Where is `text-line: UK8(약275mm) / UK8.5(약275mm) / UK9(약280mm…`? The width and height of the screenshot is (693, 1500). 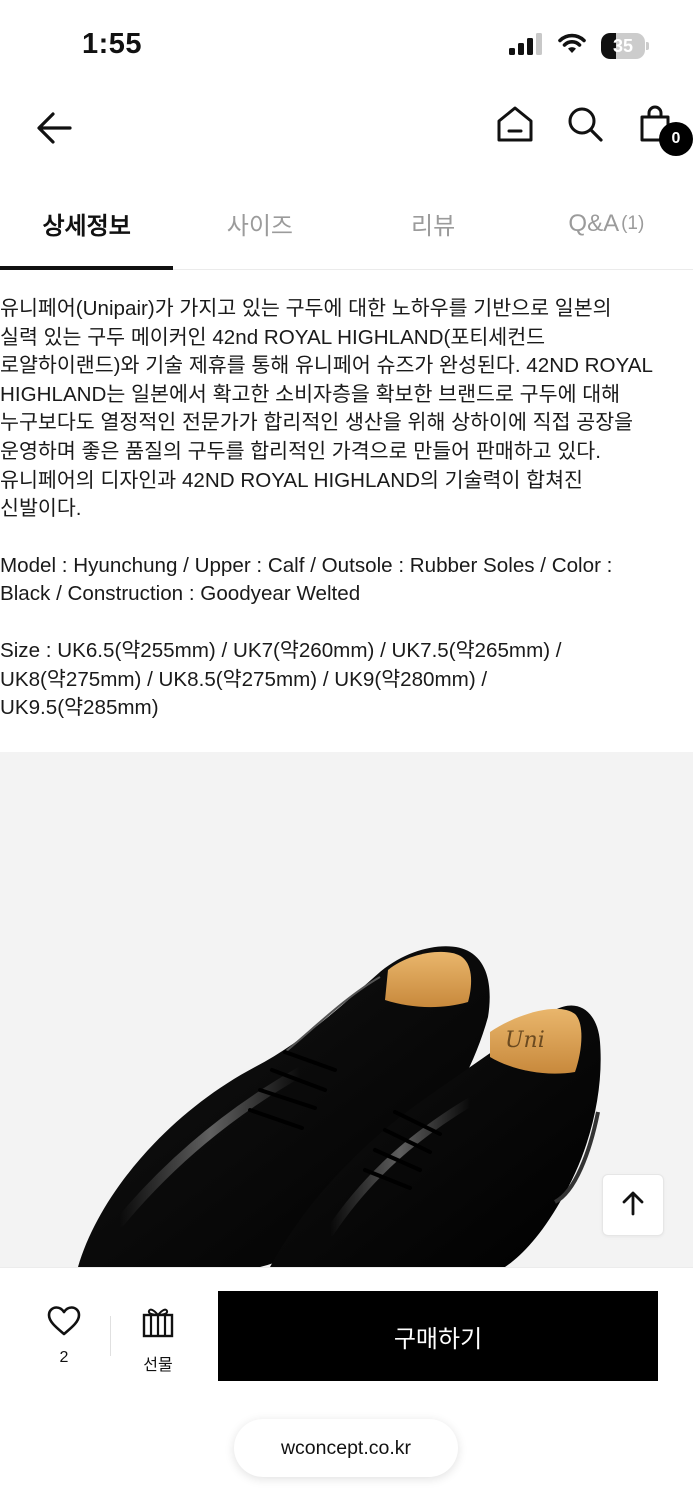 text-line: UK8(약275mm) / UK8.5(약275mm) / UK9(약280mm… is located at coordinates (244, 679).